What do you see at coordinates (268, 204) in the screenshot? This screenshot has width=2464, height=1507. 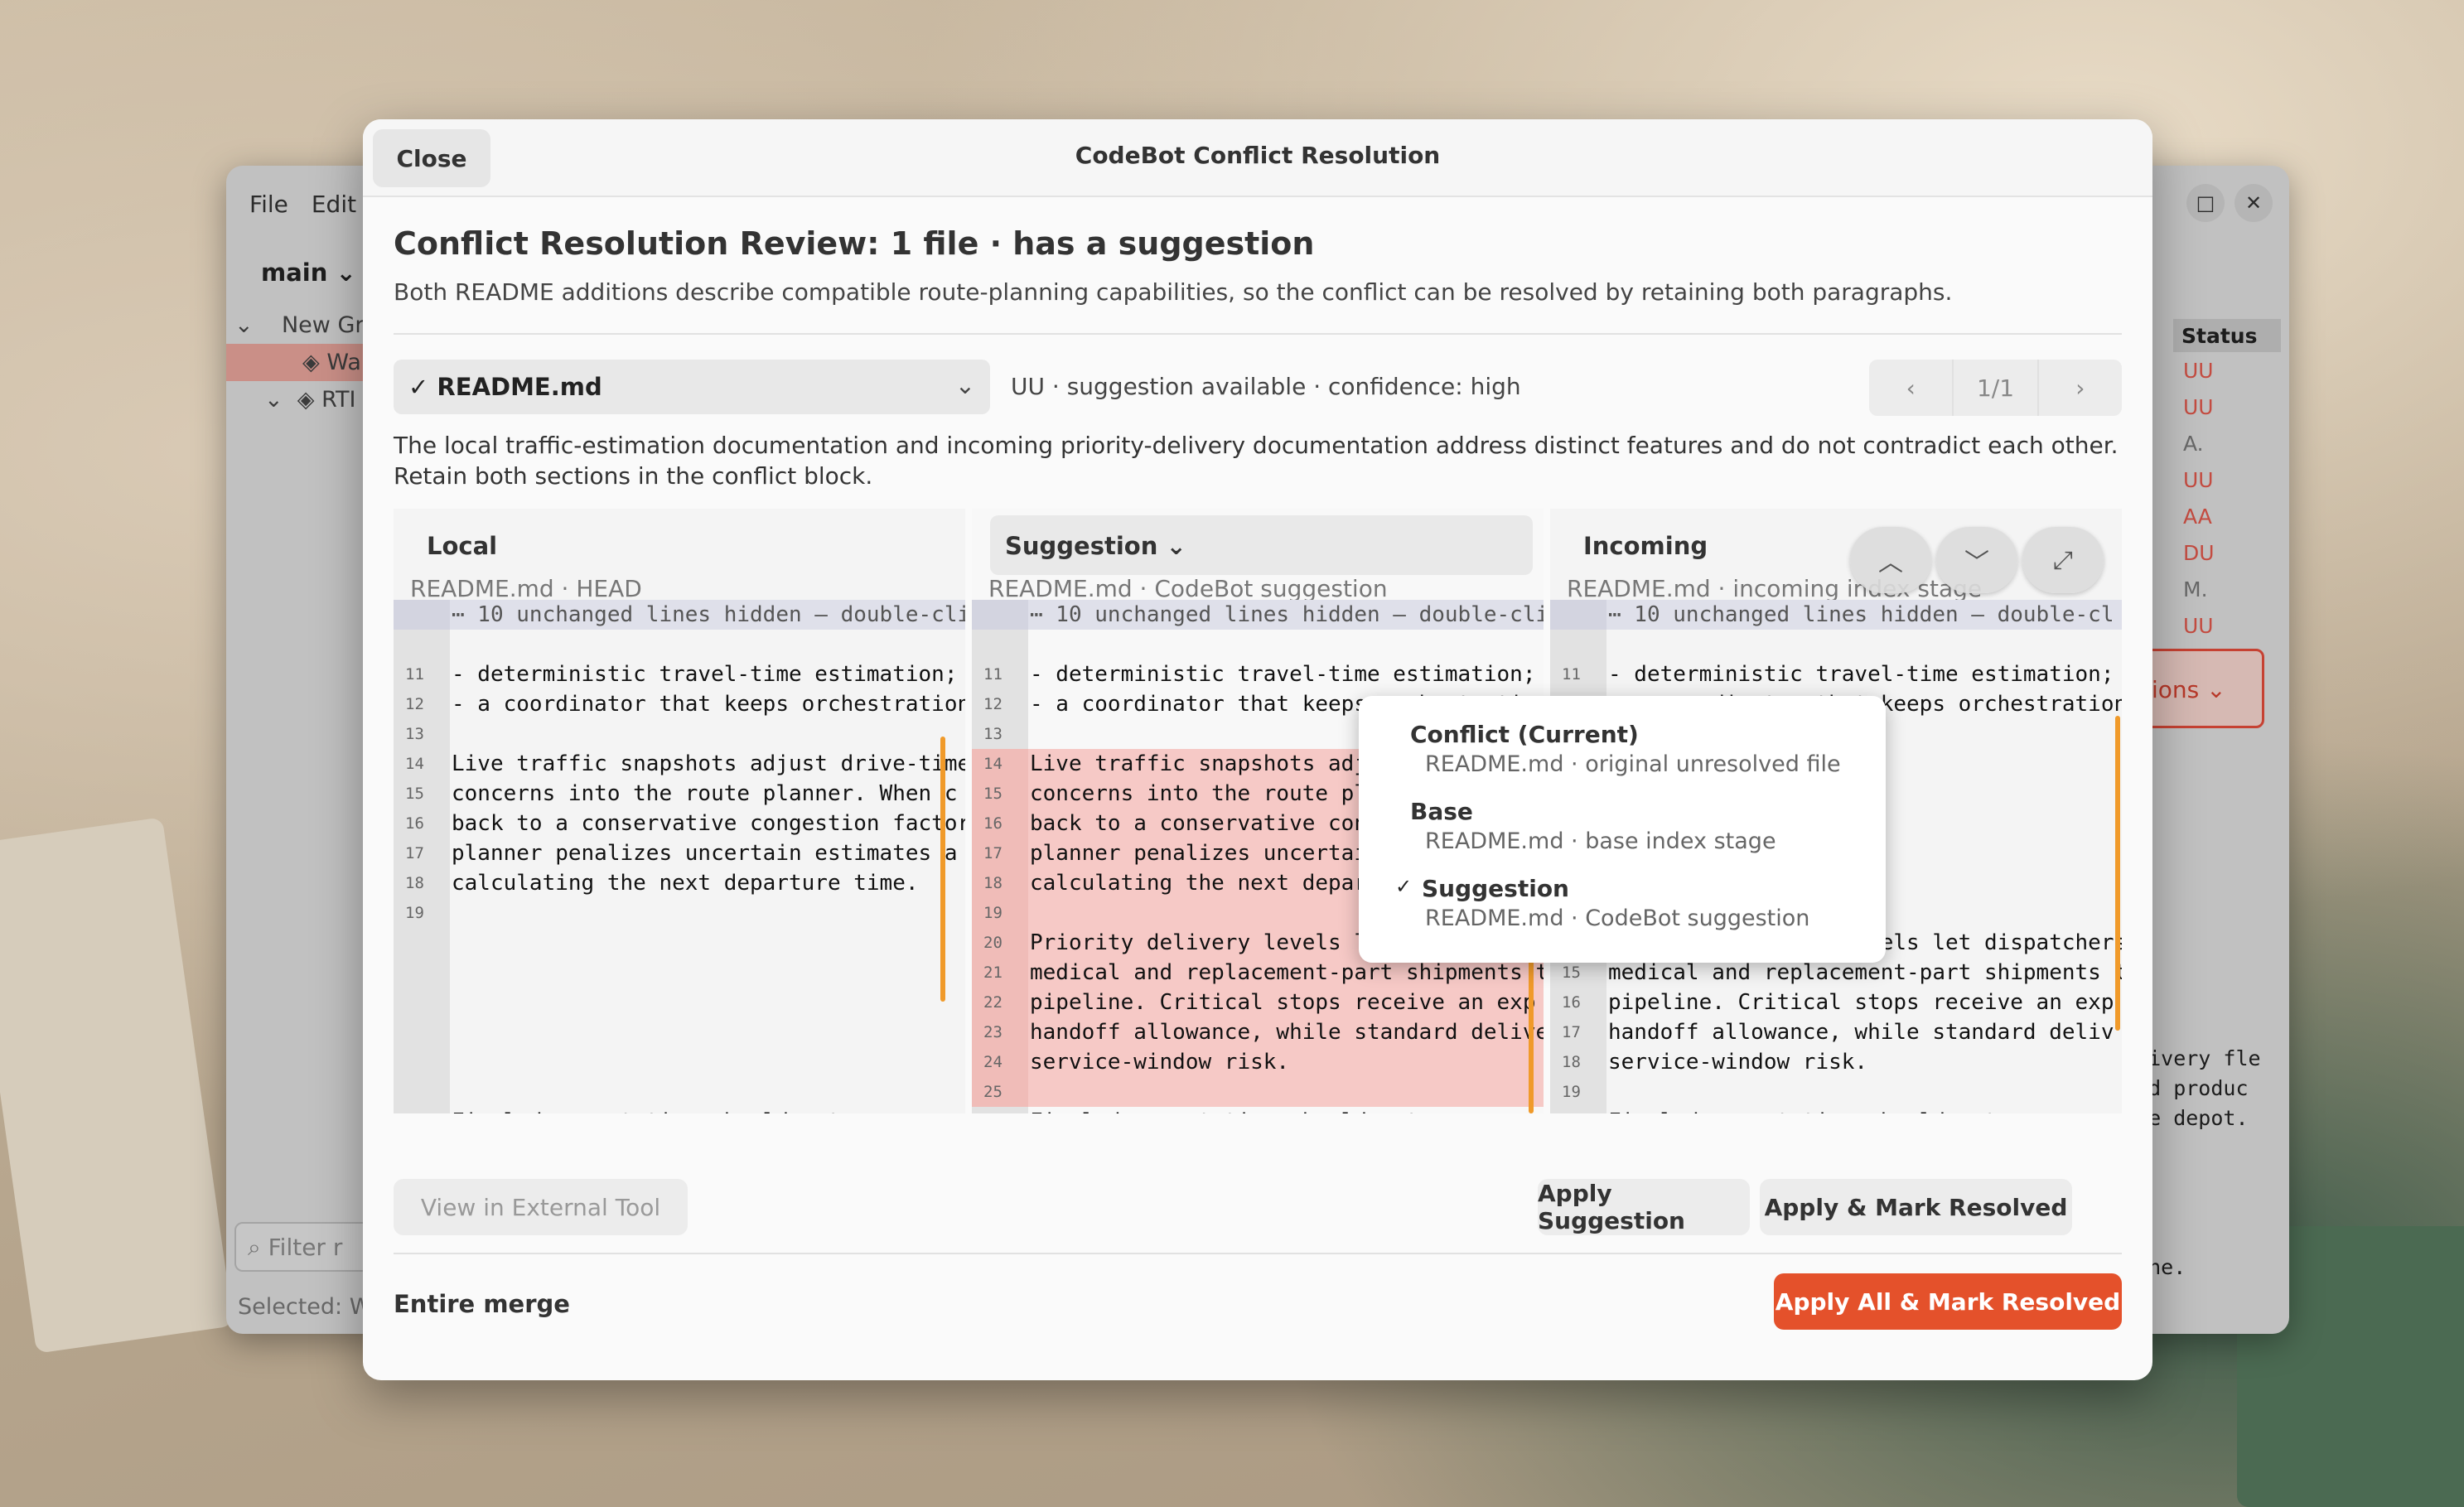 I see `menu-file: File` at bounding box center [268, 204].